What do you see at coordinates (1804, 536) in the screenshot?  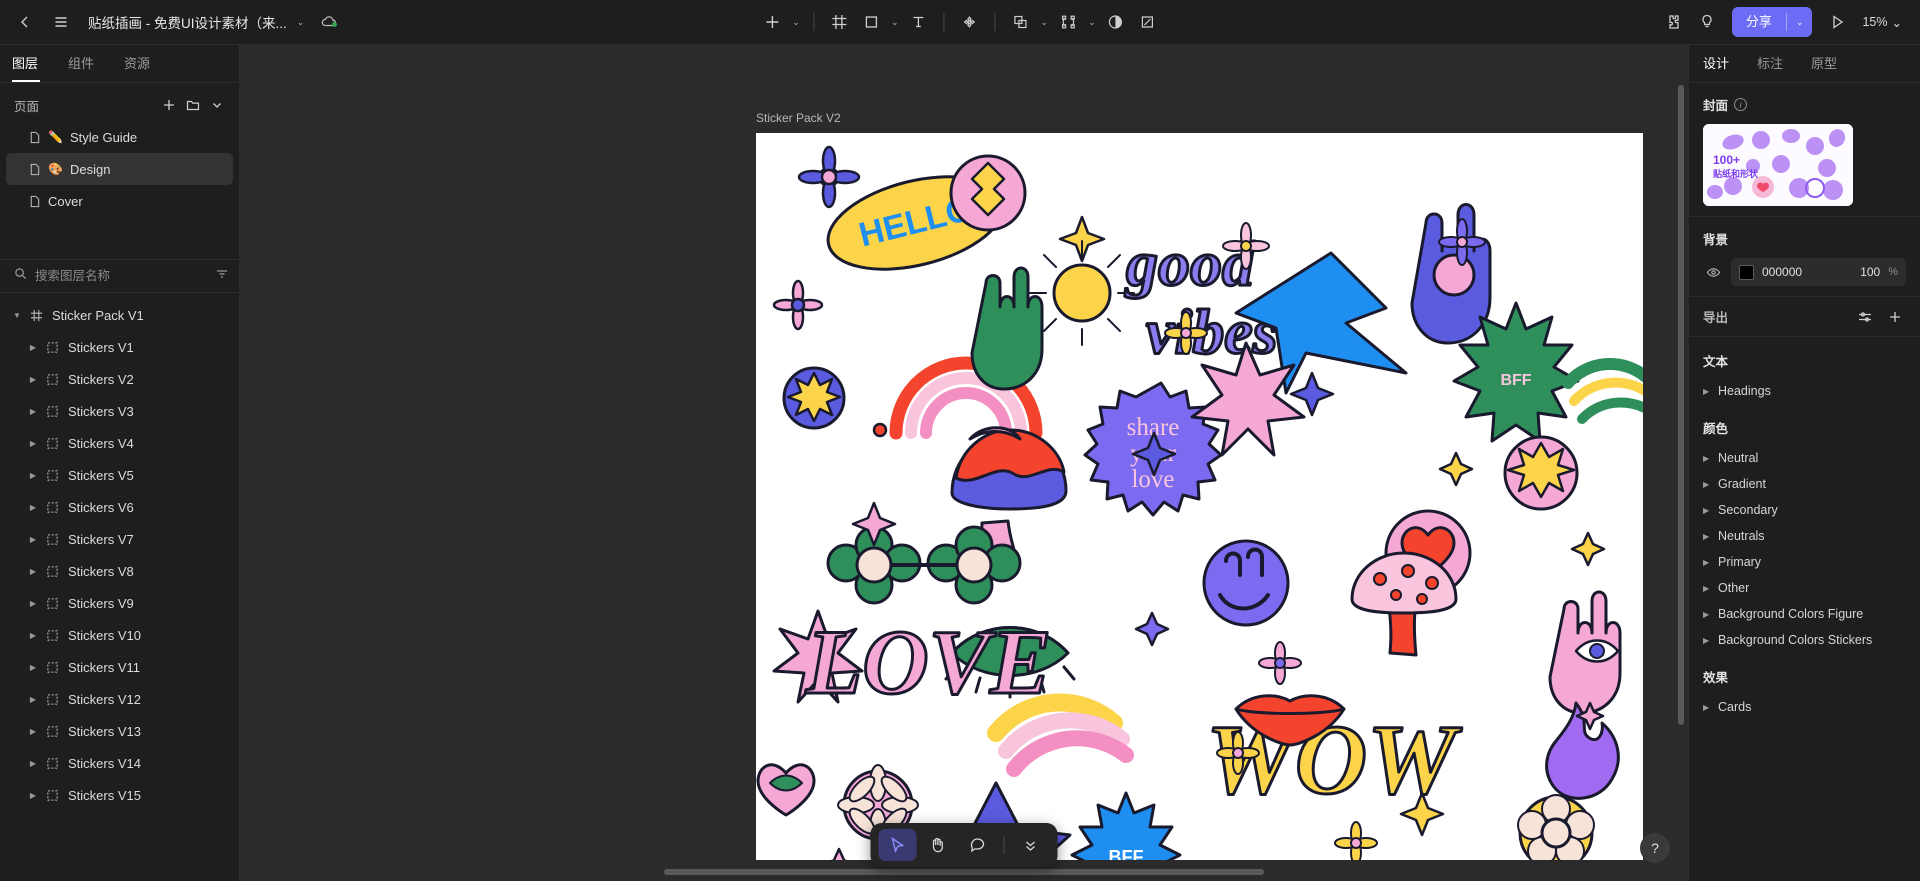 I see `style-item: ▶ Neutrals` at bounding box center [1804, 536].